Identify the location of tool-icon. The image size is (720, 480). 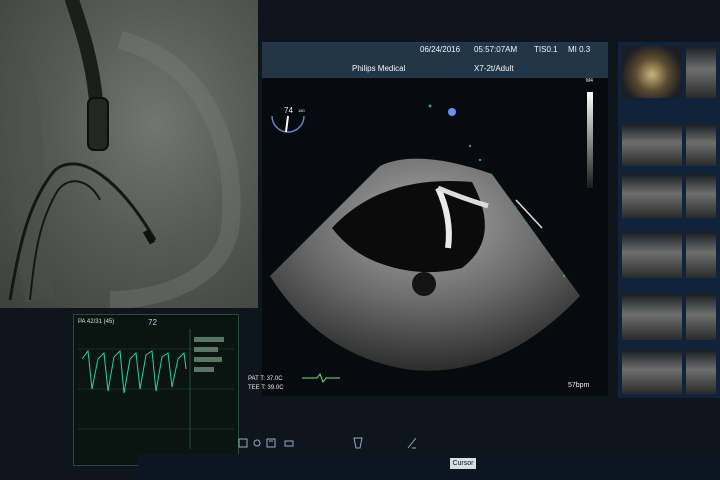
(243, 442).